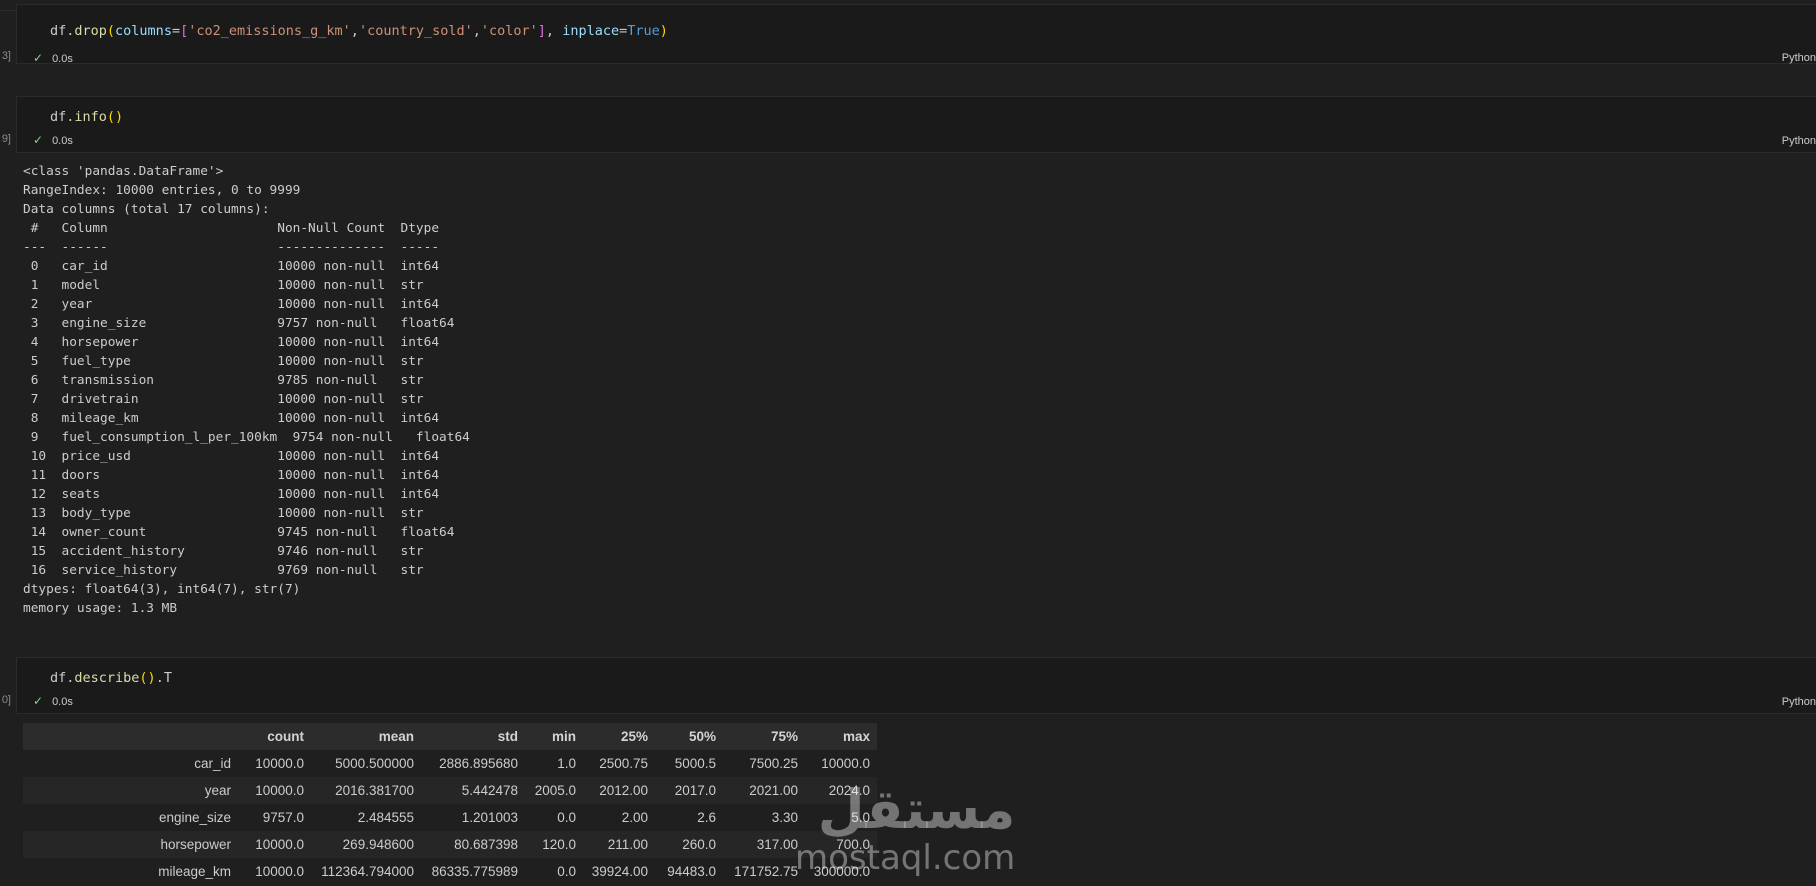  What do you see at coordinates (86, 117) in the screenshot?
I see `code-line: df.info()` at bounding box center [86, 117].